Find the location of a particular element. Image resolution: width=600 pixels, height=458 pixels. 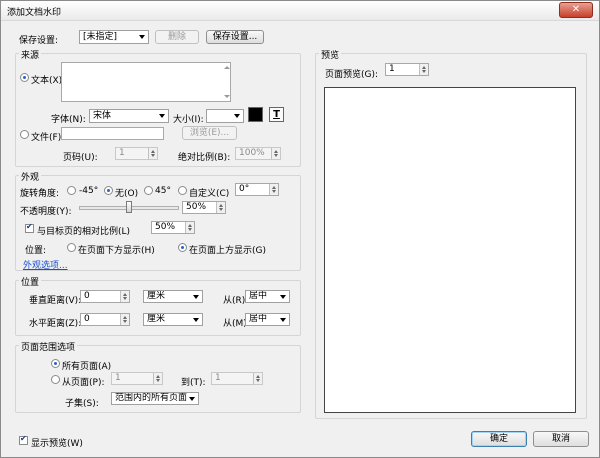

page-number-value: 1 is located at coordinates (122, 153).